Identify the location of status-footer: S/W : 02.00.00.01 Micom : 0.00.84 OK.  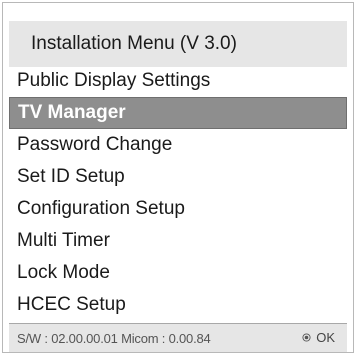
(178, 338).